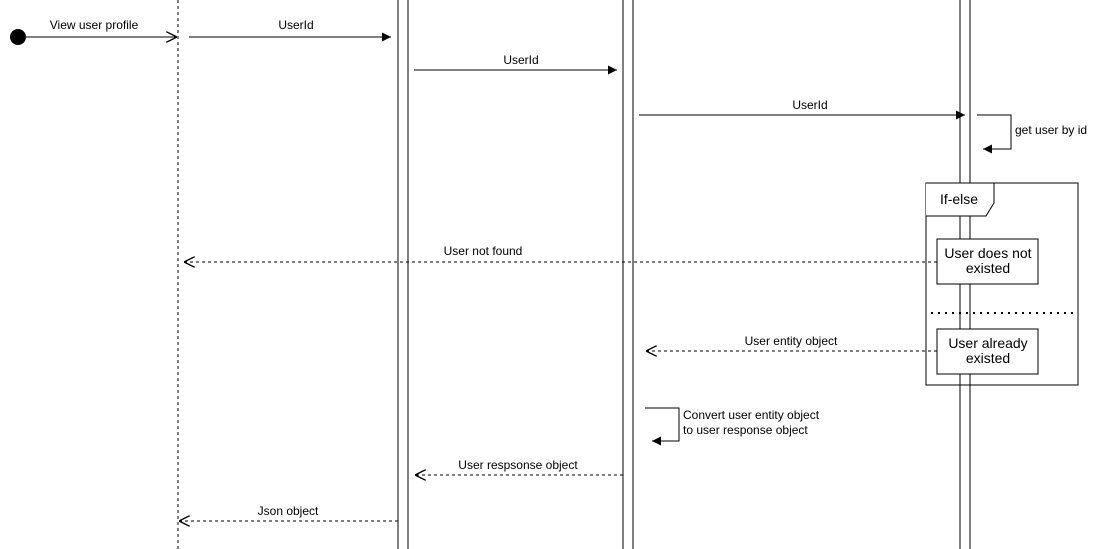 The image size is (1110, 549). What do you see at coordinates (295, 25) in the screenshot?
I see `userid-label-1: UserId` at bounding box center [295, 25].